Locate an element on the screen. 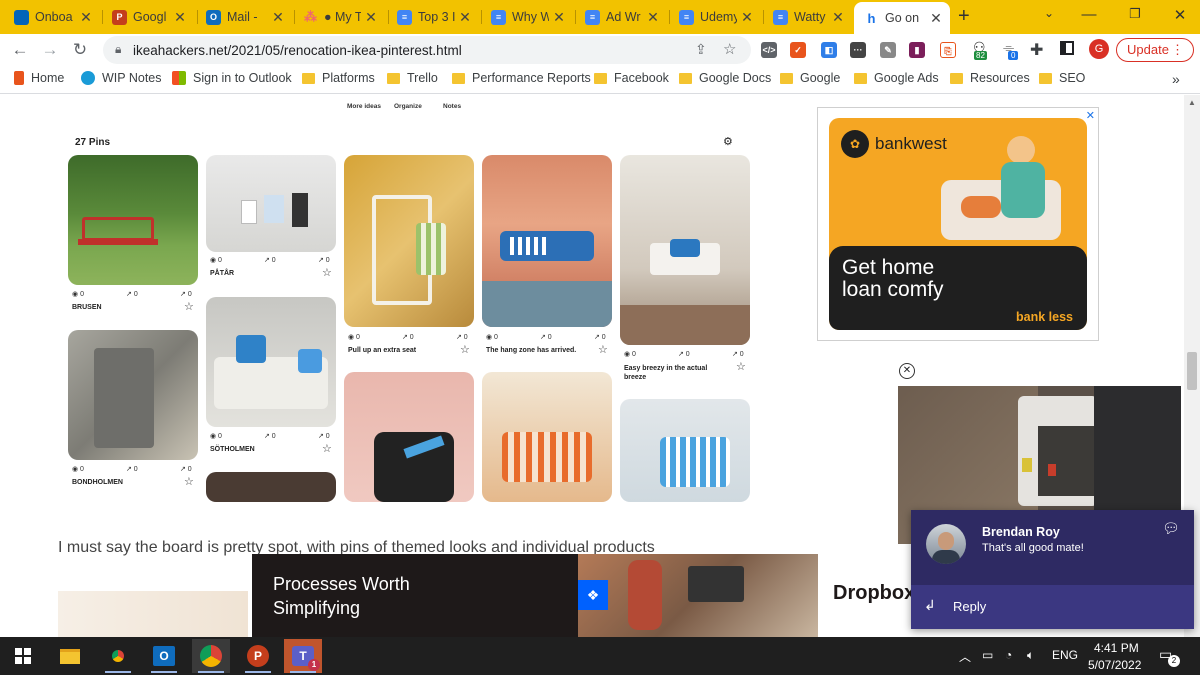  reload-icon: ↻ is located at coordinates (80, 50).